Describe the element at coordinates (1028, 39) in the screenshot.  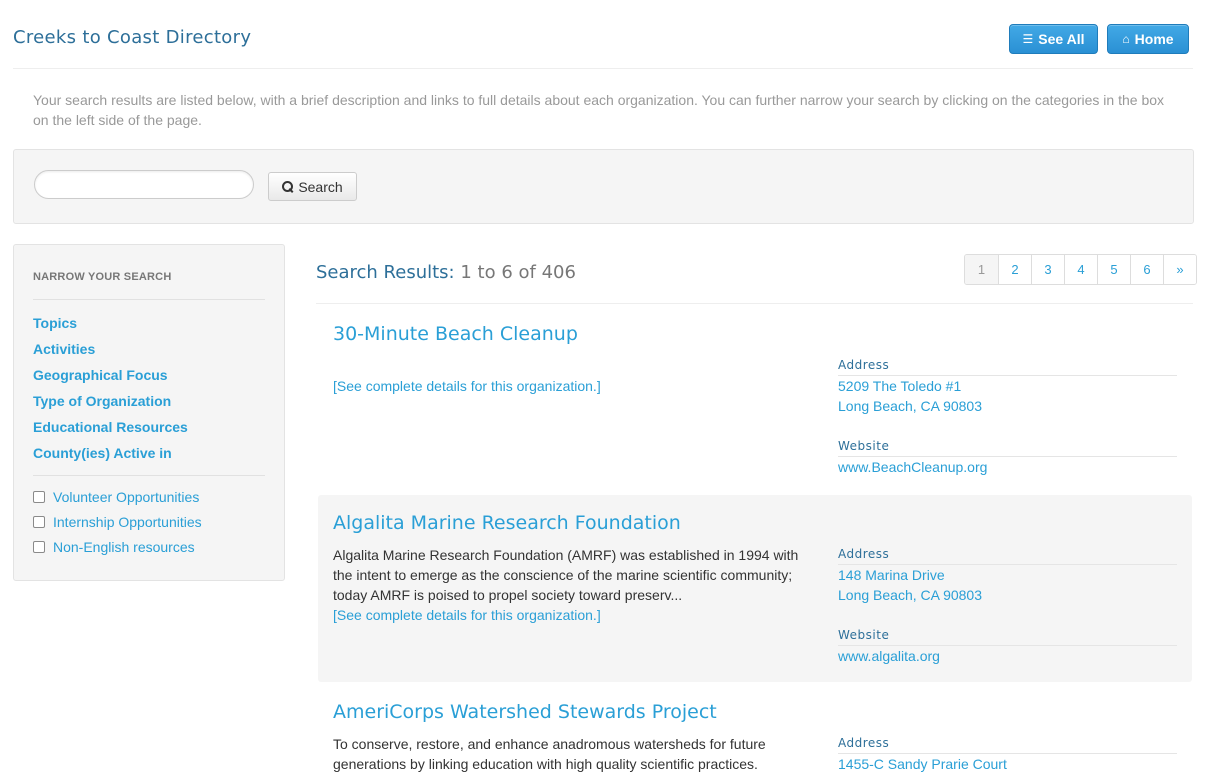
I see `list-icon: ☰` at that location.